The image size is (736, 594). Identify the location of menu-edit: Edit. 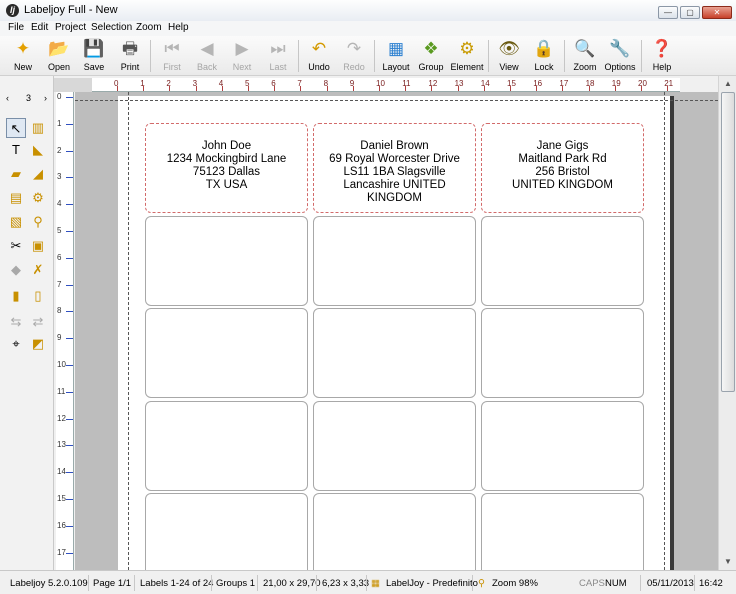
(39, 27).